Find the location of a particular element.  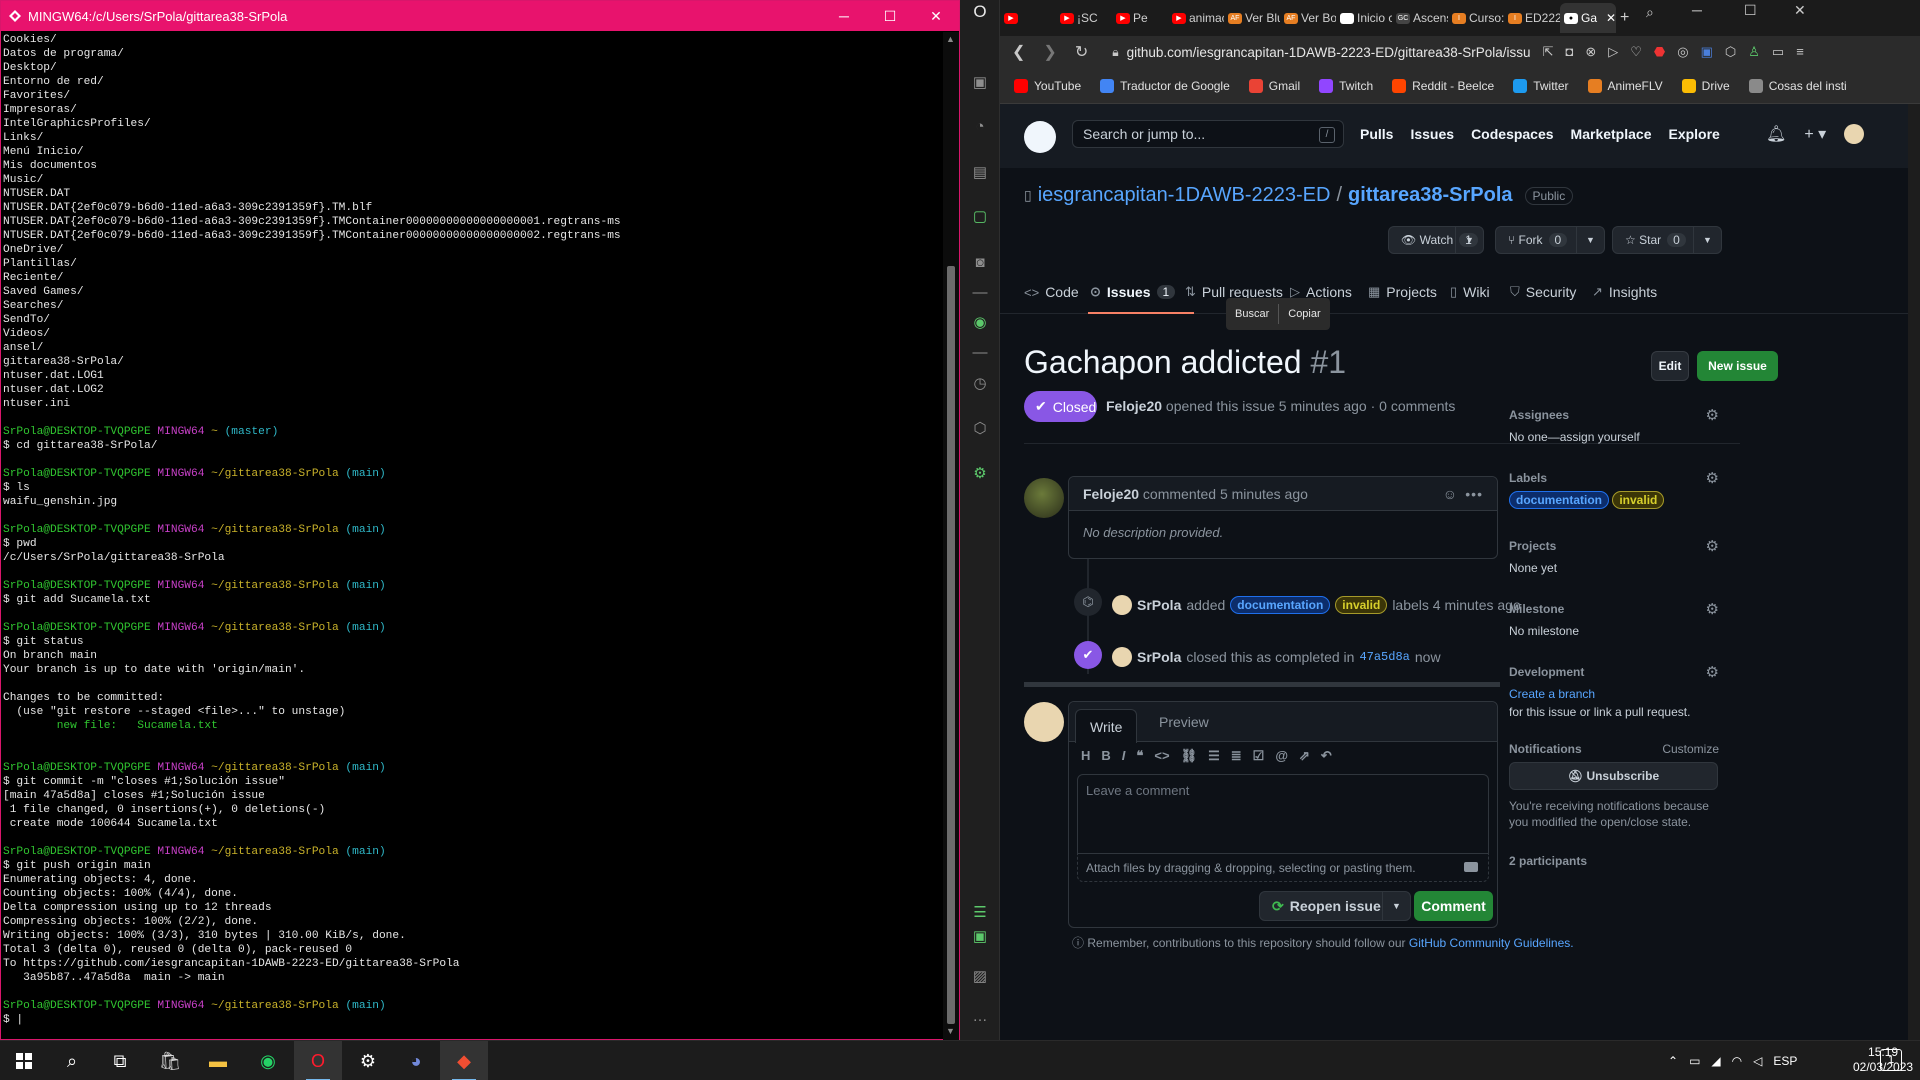

copy-option: Copiar is located at coordinates (1304, 314).